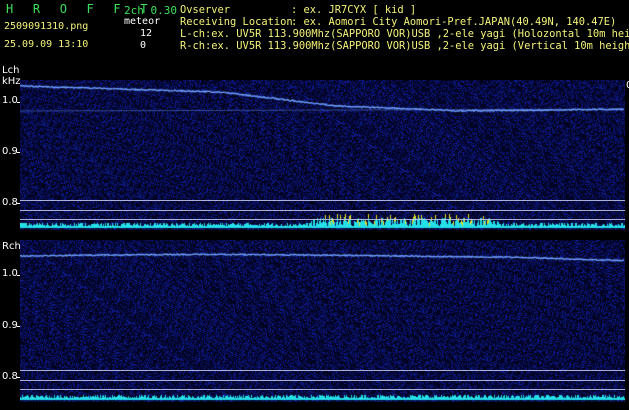 The width and height of the screenshot is (629, 410). What do you see at coordinates (205, 10) in the screenshot?
I see `observer-label: Ovserver` at bounding box center [205, 10].